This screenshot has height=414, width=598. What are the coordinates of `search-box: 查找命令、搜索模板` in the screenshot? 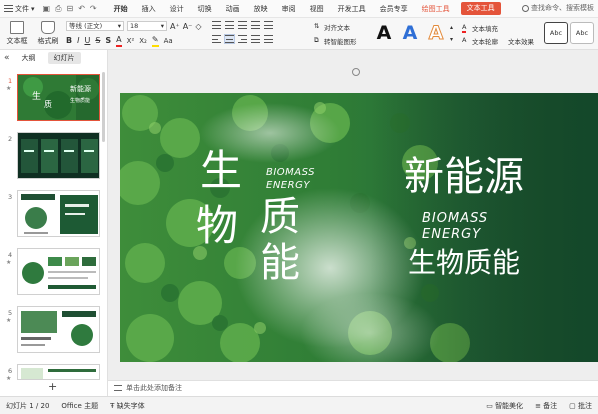 It's located at (558, 8).